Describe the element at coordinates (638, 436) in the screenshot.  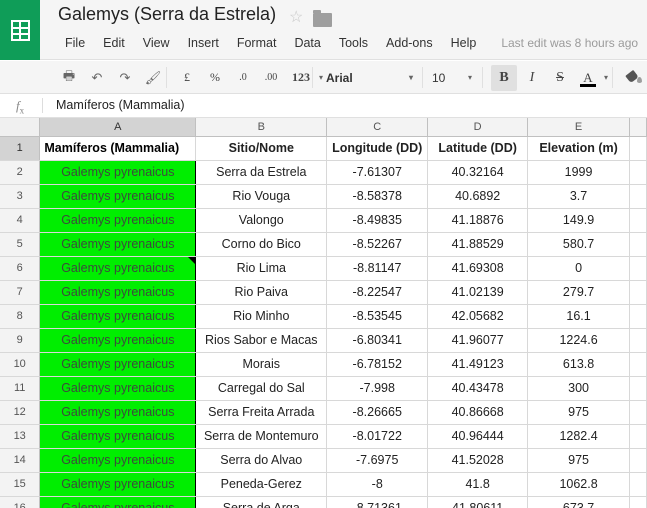
I see `cell-f13` at that location.